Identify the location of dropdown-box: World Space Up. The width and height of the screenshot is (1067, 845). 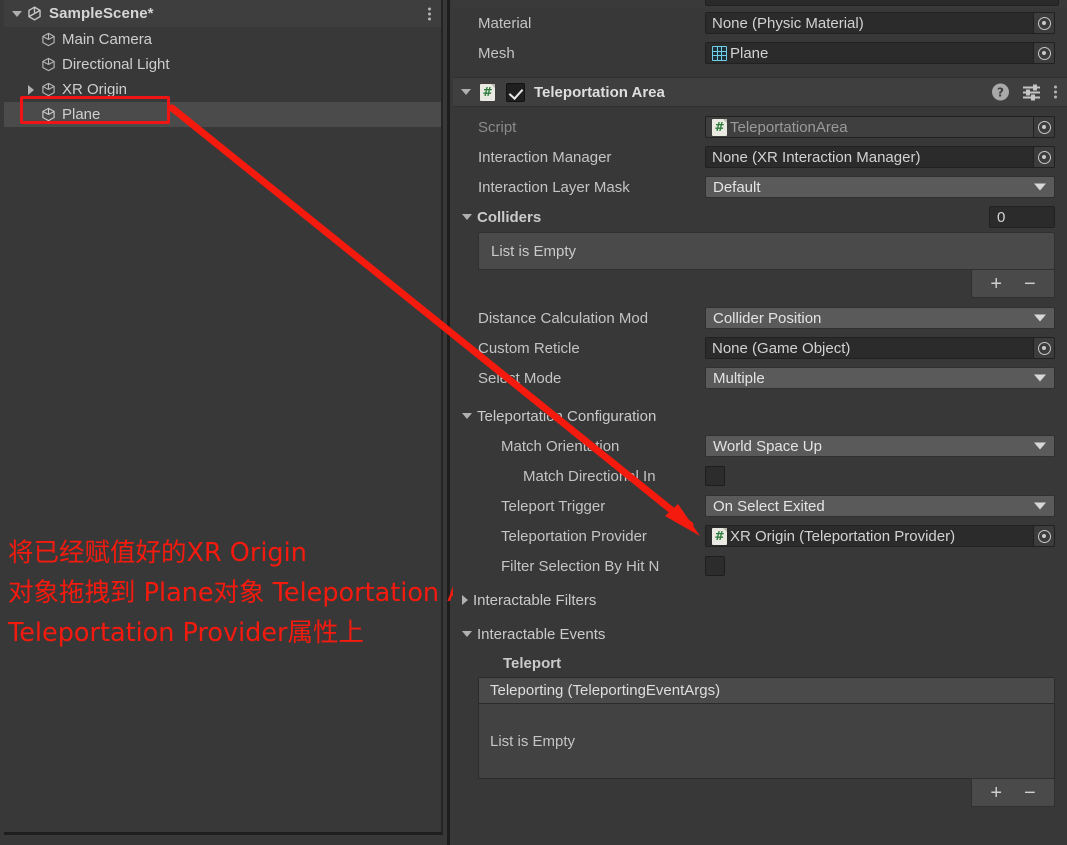
(880, 446).